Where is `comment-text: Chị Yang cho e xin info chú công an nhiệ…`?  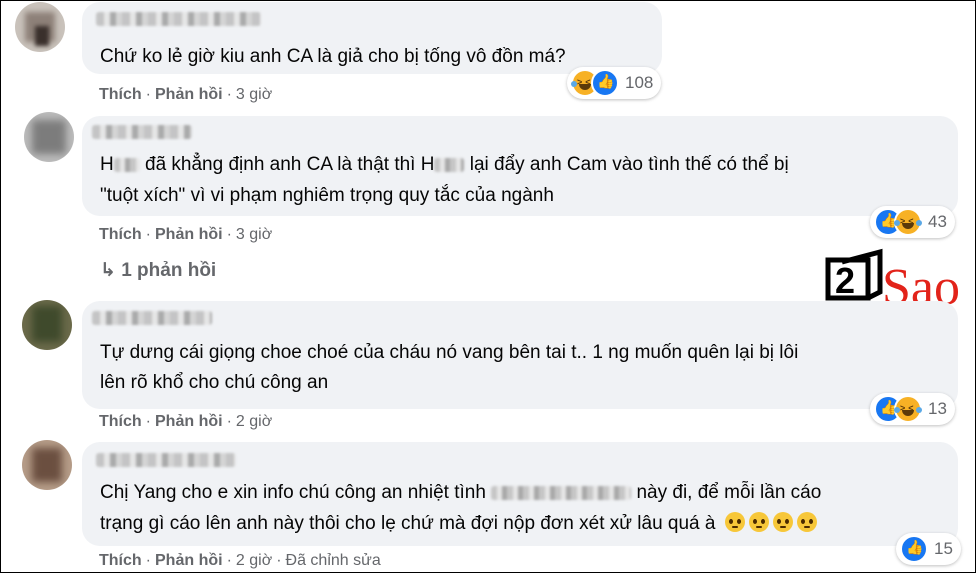 comment-text: Chị Yang cho e xin info chú công an nhiệ… is located at coordinates (461, 492).